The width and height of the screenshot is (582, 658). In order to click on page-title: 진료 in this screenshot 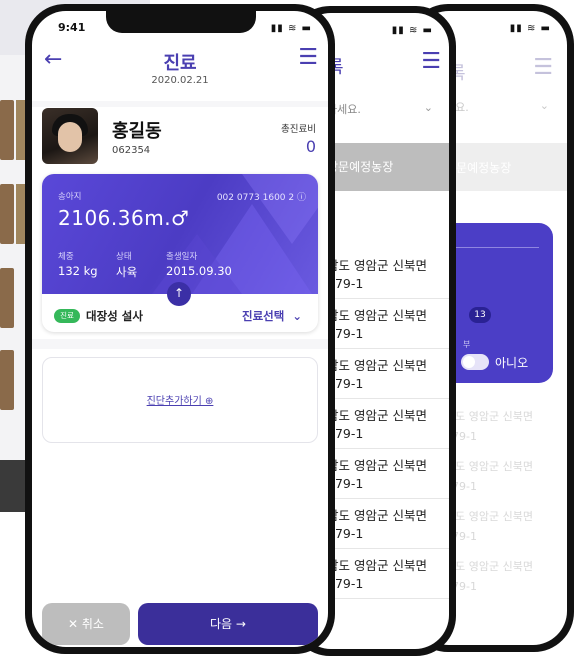, I will do `click(180, 63)`.